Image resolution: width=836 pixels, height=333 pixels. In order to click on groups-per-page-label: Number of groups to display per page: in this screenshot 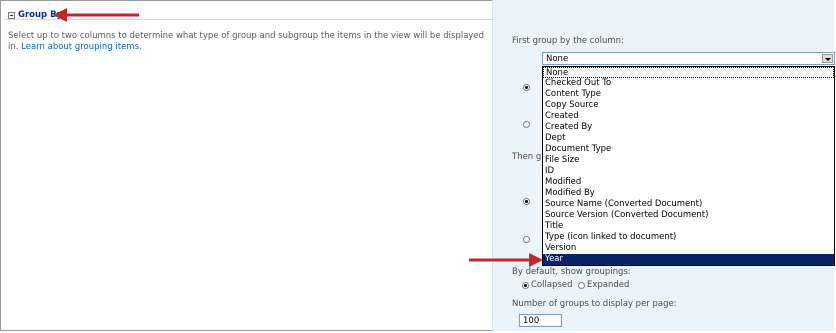, I will do `click(594, 304)`.